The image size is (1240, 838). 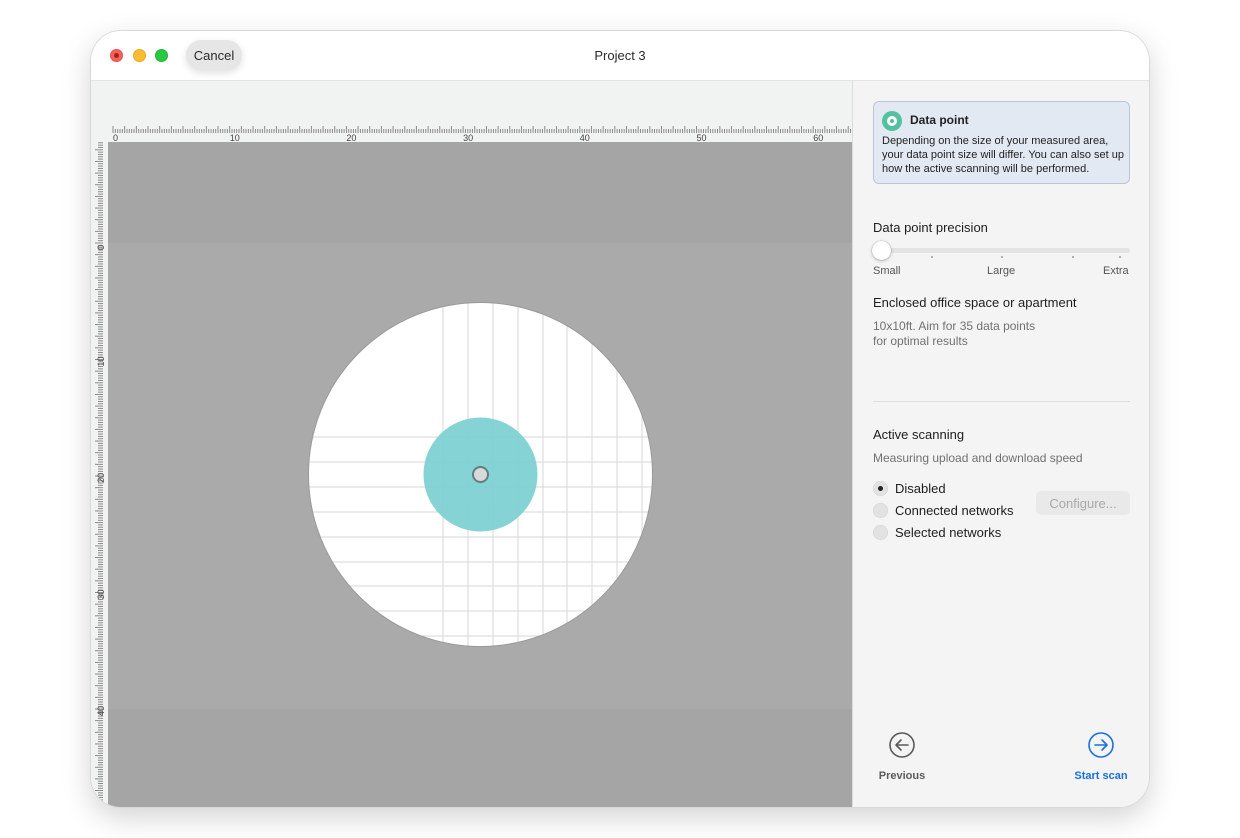 I want to click on area-description-line2: for optimal results, so click(x=920, y=341).